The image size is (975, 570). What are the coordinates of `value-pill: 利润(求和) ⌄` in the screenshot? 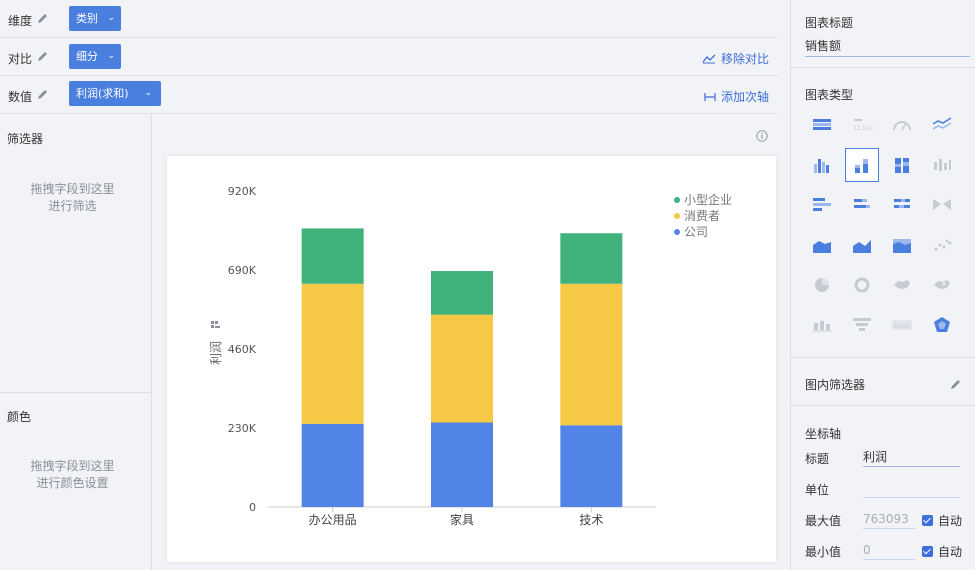 It's located at (115, 93).